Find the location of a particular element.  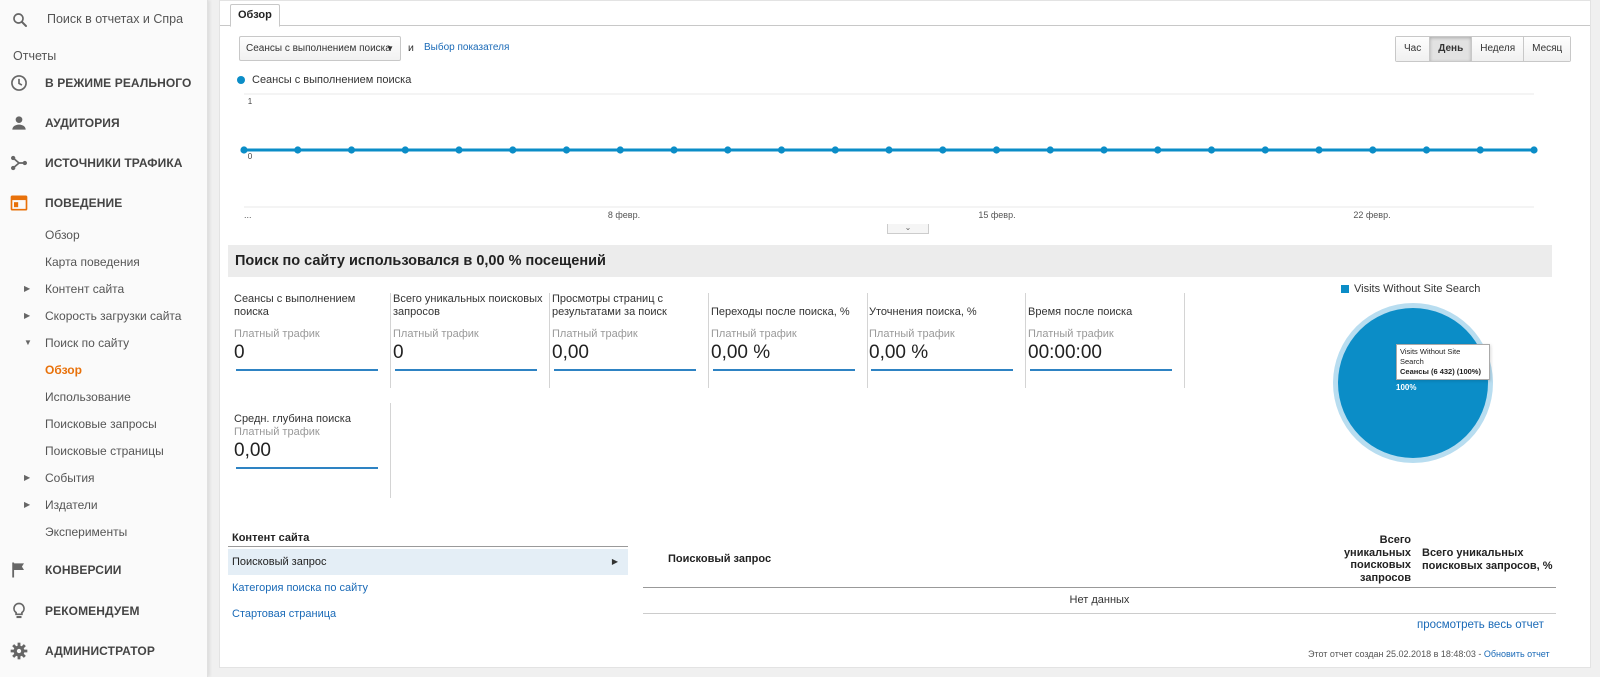

sidebar-sub-item: ▶ События is located at coordinates (103, 478).